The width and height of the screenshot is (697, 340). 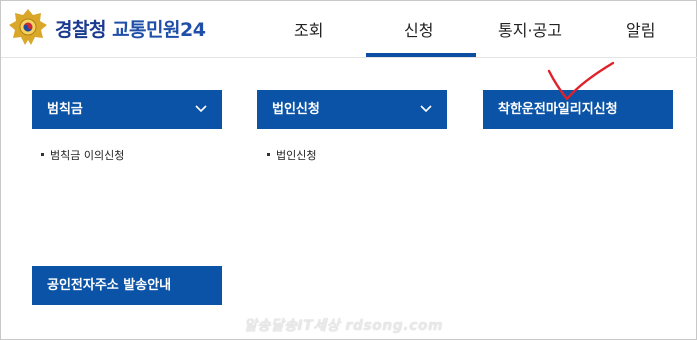 What do you see at coordinates (109, 285) in the screenshot?
I see `menu-certified-email-label: 공인전자주소 발송안내` at bounding box center [109, 285].